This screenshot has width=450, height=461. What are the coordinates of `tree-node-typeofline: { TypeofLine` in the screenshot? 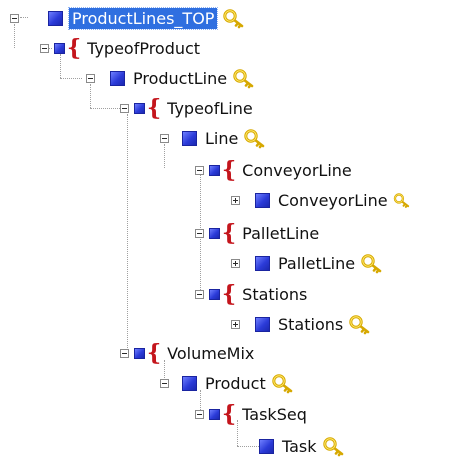 It's located at (186, 108).